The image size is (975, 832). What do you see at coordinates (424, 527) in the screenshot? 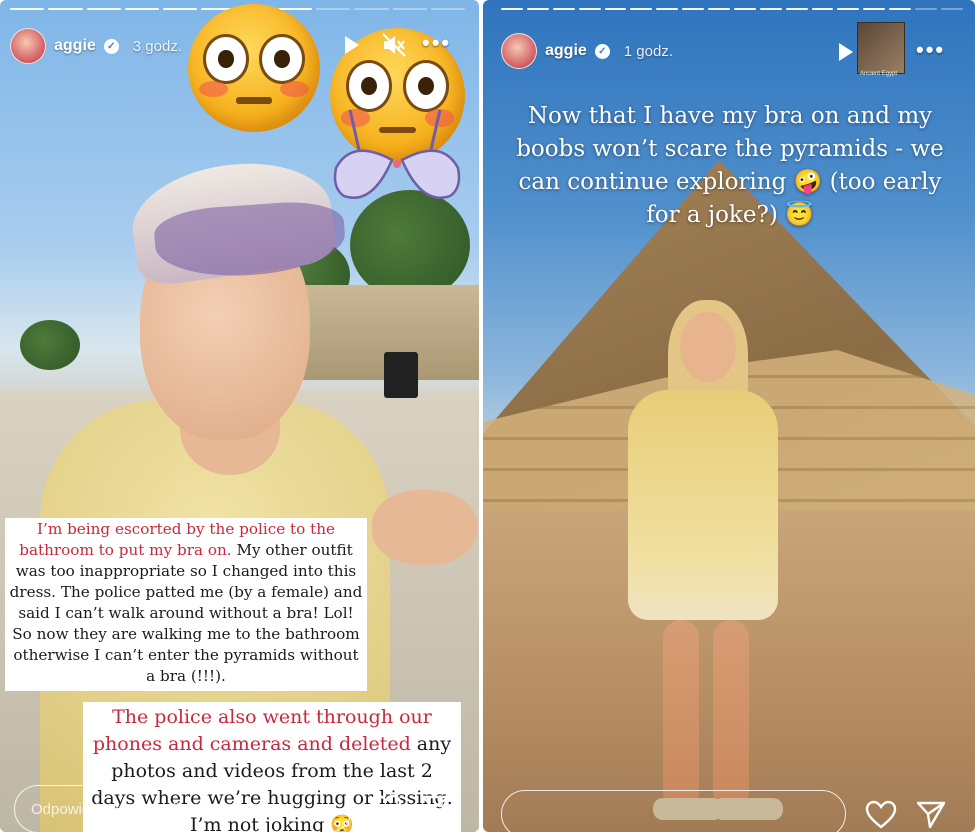
I see `hand` at bounding box center [424, 527].